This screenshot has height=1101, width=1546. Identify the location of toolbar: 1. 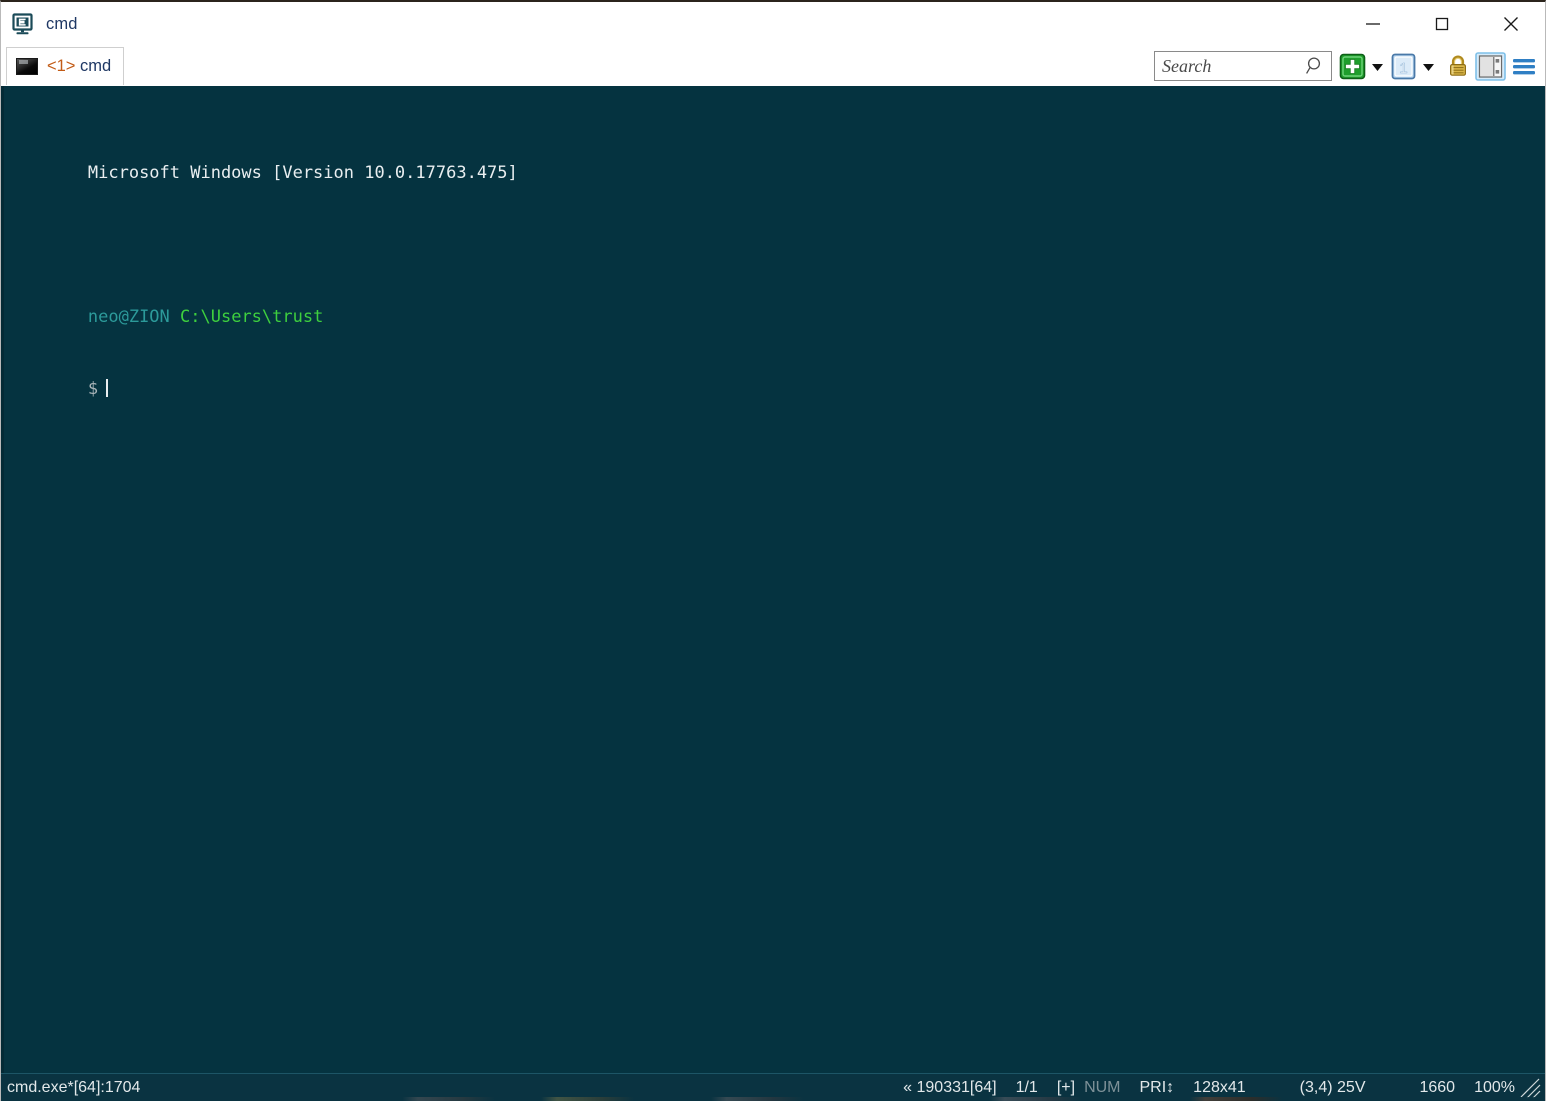
(1346, 66).